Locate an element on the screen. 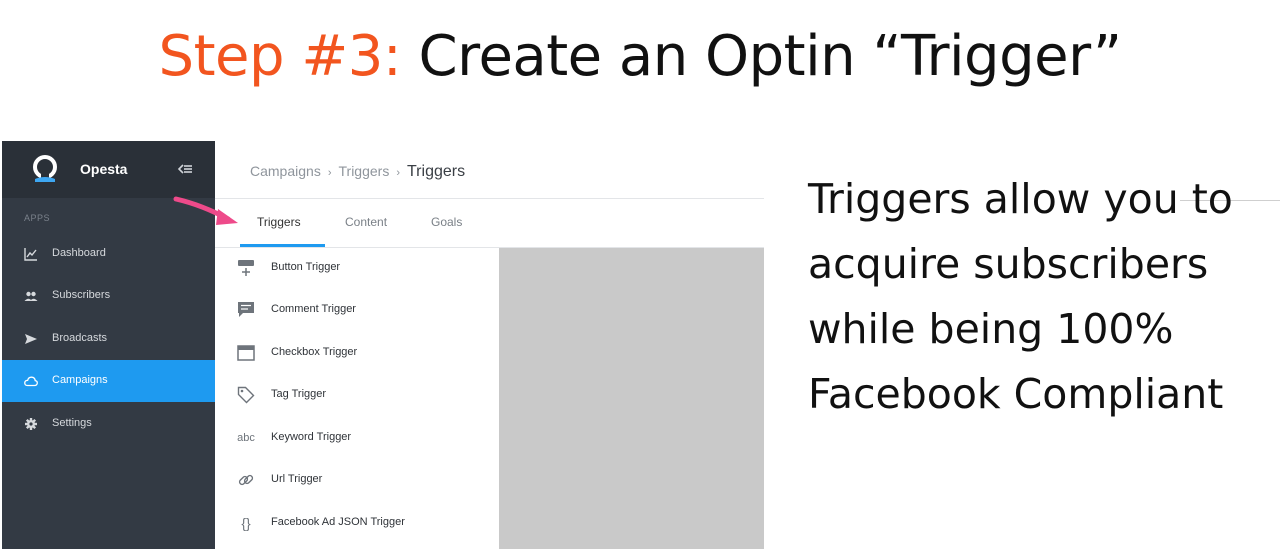  tab-content: Content is located at coordinates (366, 222).